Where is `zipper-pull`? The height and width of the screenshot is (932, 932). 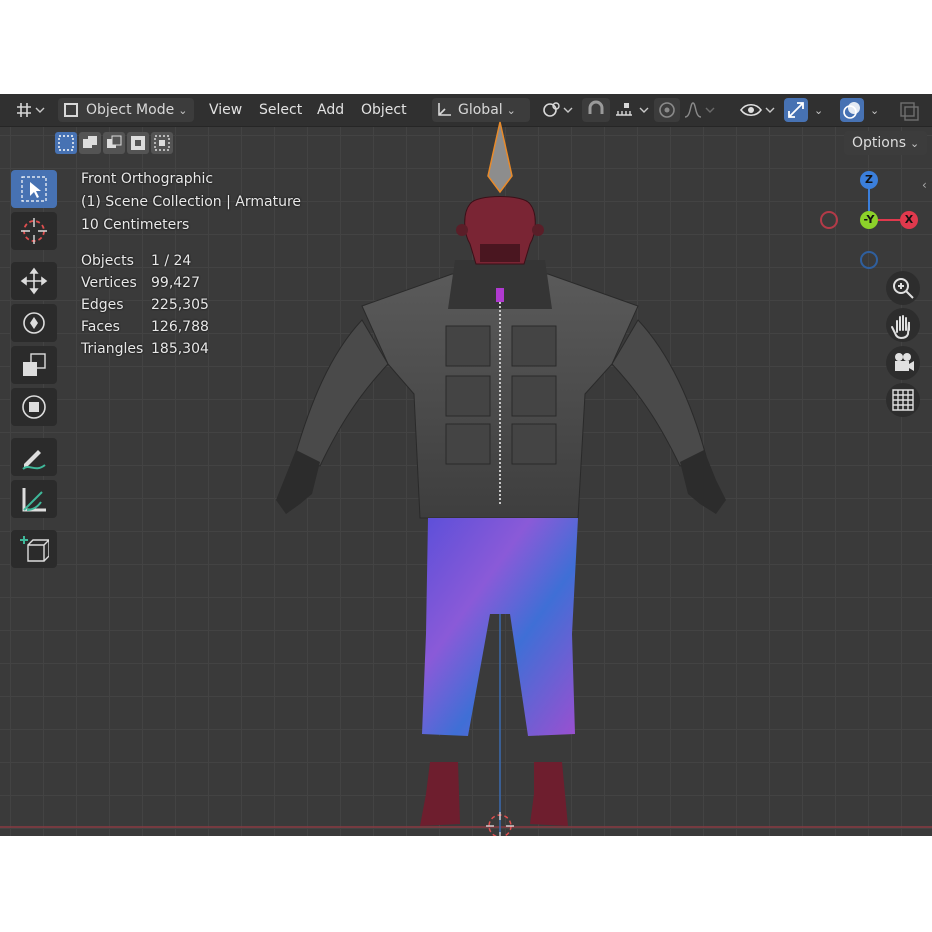 zipper-pull is located at coordinates (500, 295).